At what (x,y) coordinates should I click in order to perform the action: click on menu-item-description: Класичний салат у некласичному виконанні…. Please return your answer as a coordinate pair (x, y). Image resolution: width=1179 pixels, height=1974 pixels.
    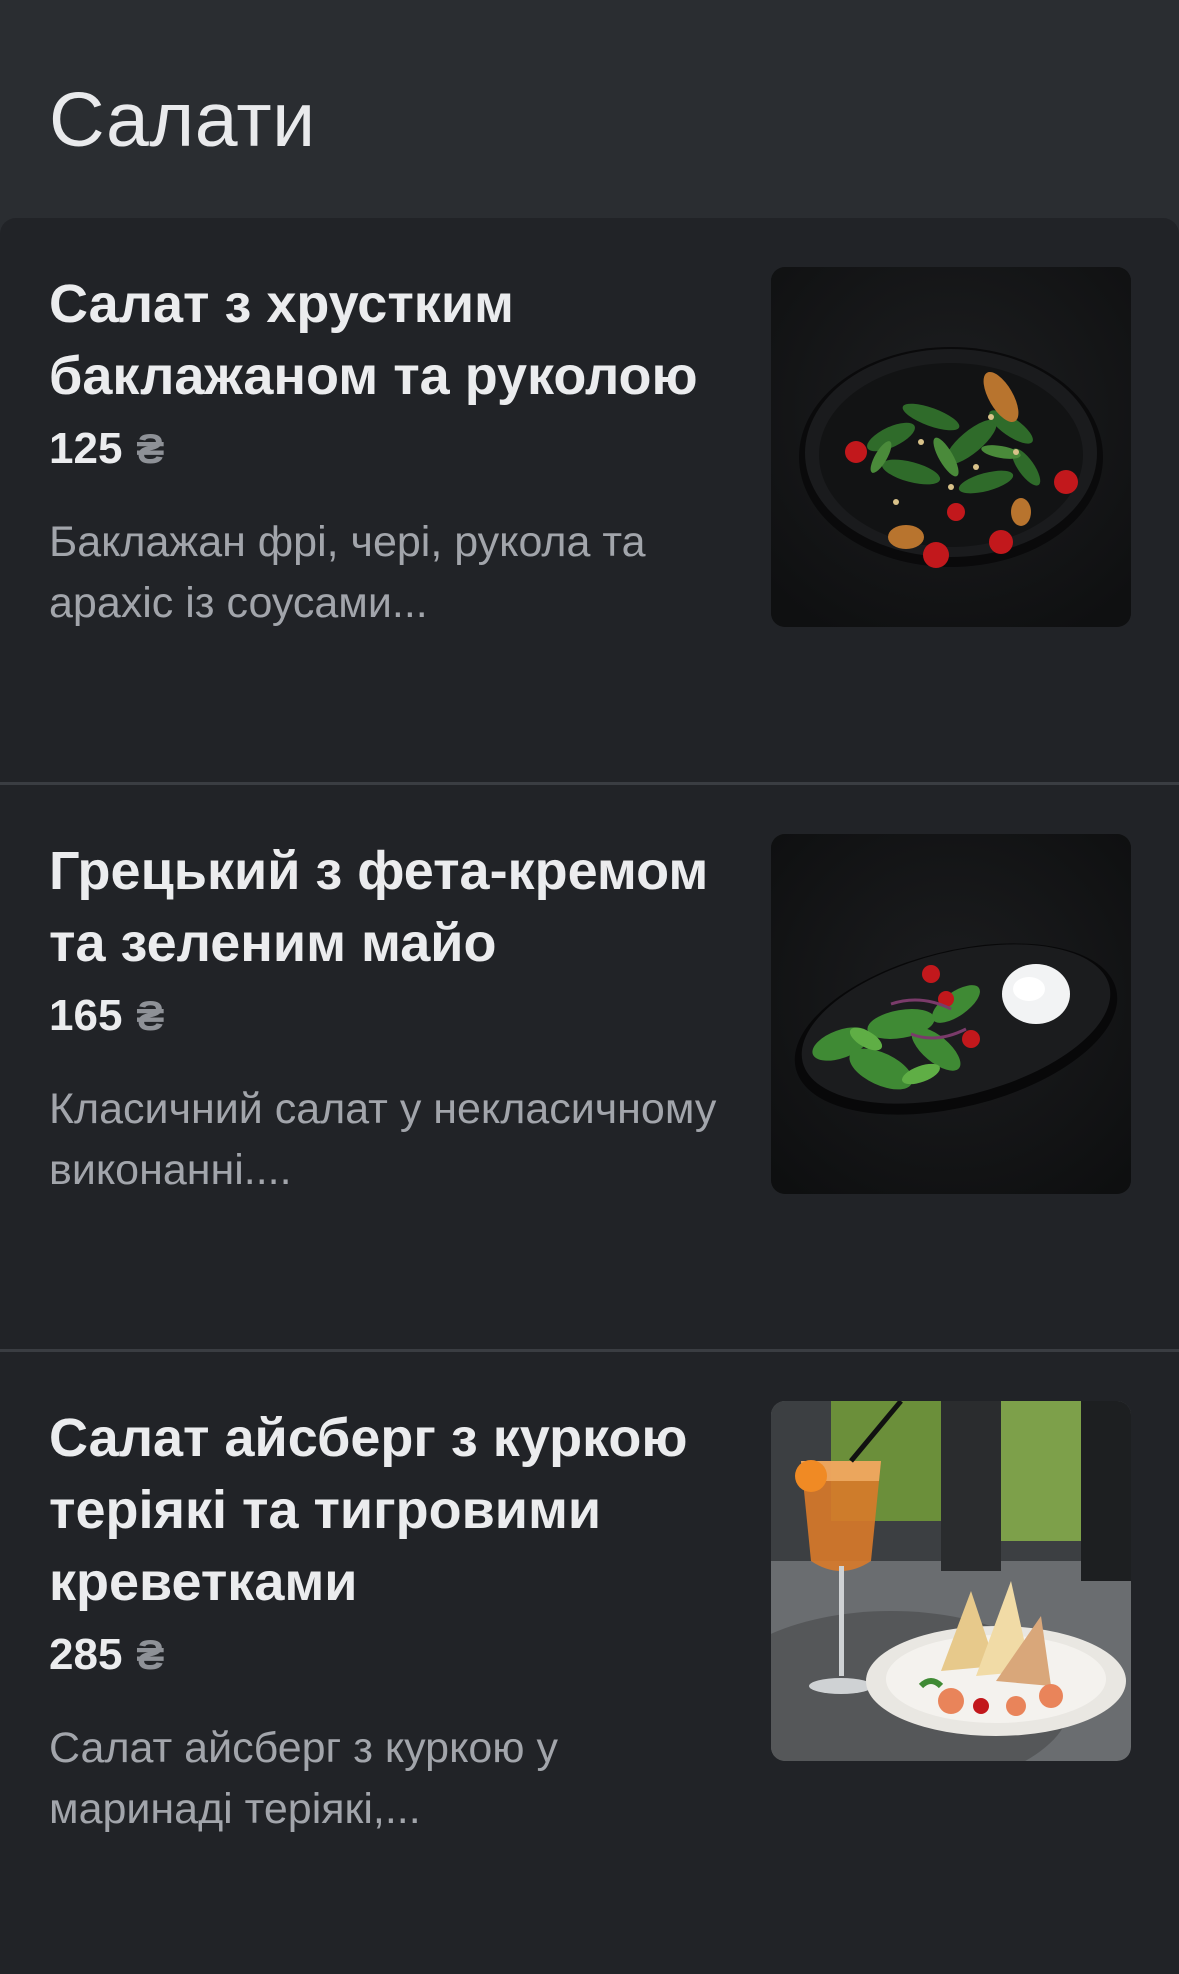
    Looking at the image, I should click on (383, 1139).